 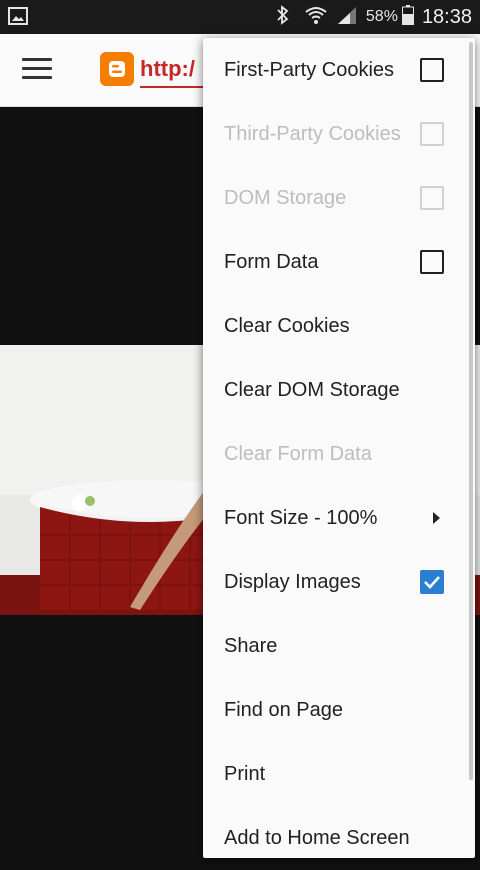 I want to click on menu-item-first-party-cookies: First-Party Cookies, so click(x=339, y=70).